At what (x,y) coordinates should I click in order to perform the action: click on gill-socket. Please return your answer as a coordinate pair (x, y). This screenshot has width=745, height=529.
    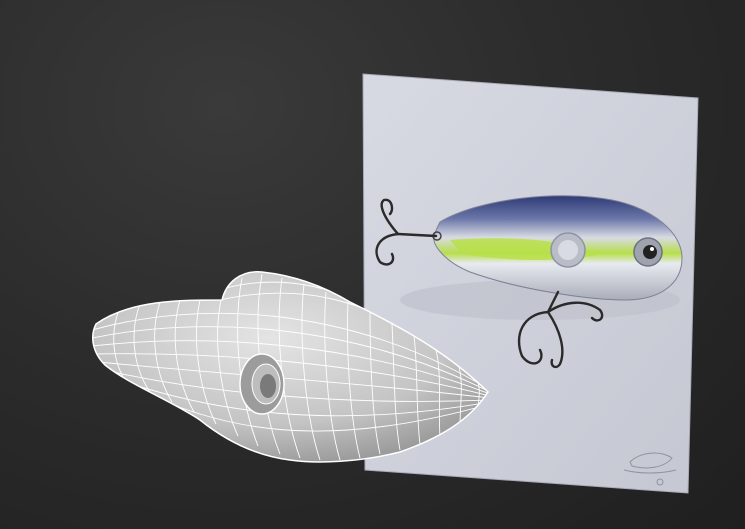
    Looking at the image, I should click on (262, 384).